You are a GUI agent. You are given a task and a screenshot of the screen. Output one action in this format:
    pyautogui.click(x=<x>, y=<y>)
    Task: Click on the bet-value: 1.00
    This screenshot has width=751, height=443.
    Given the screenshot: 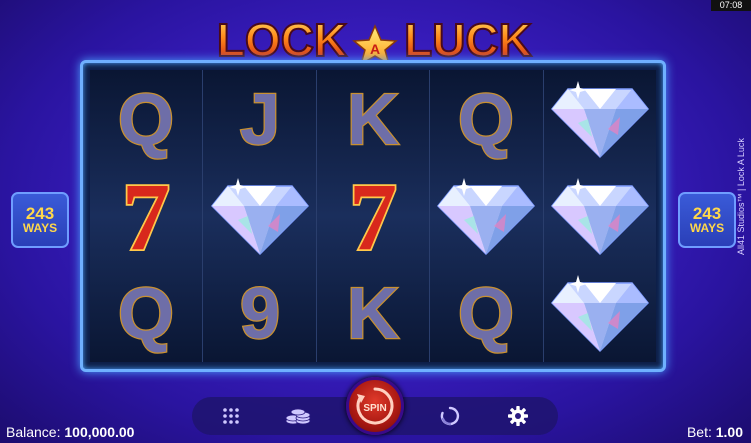 What is the action you would take?
    pyautogui.click(x=729, y=432)
    